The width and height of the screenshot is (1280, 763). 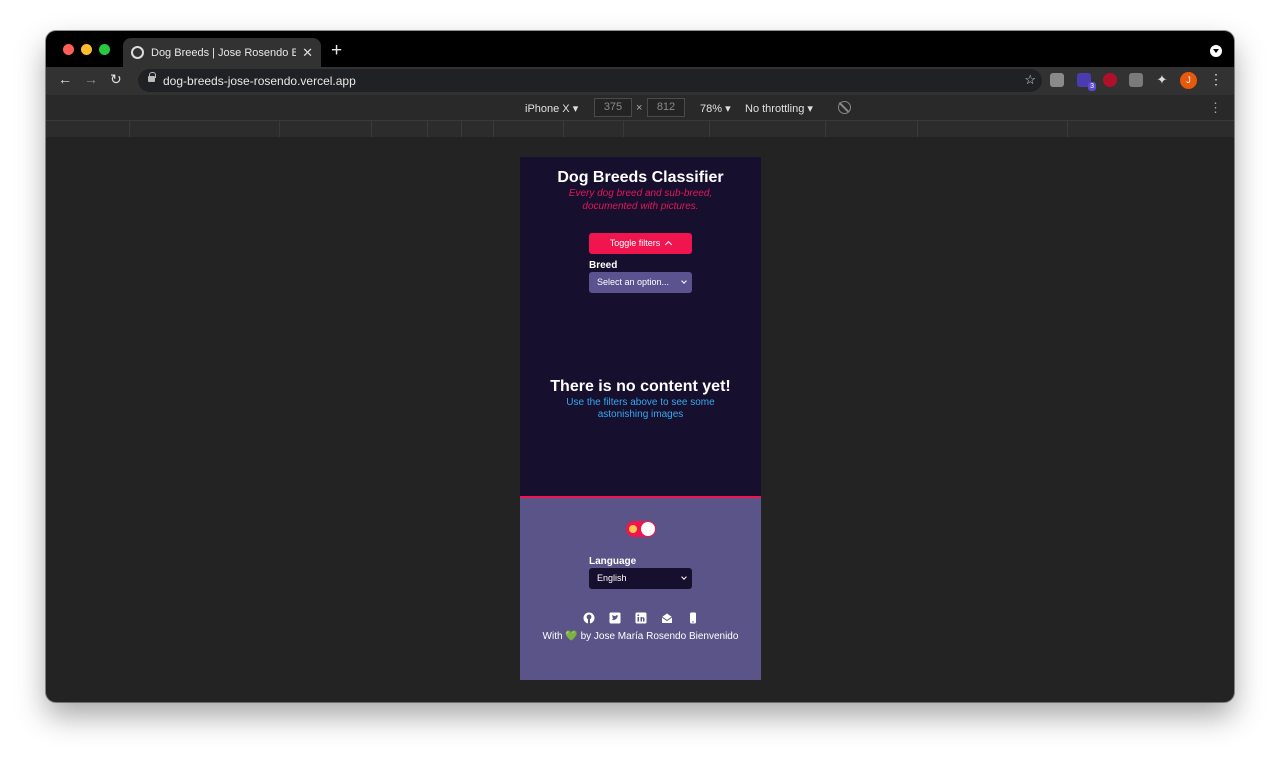 I want to click on favicon-icon, so click(x=137, y=52).